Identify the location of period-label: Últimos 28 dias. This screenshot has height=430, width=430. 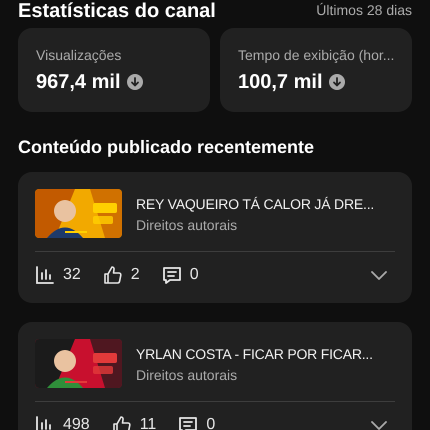
(364, 10).